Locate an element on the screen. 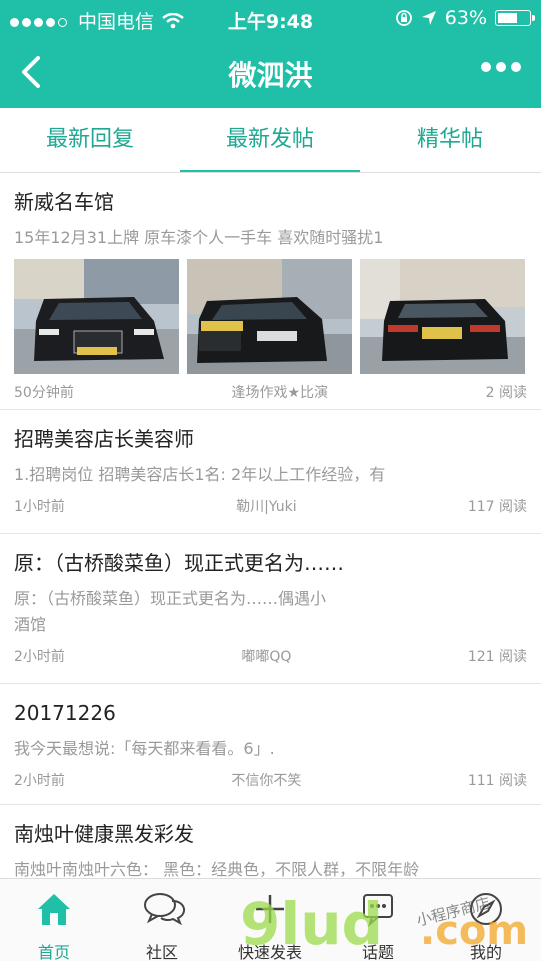 Image resolution: width=541 pixels, height=963 pixels. post-reads: 117 阅读 is located at coordinates (497, 507).